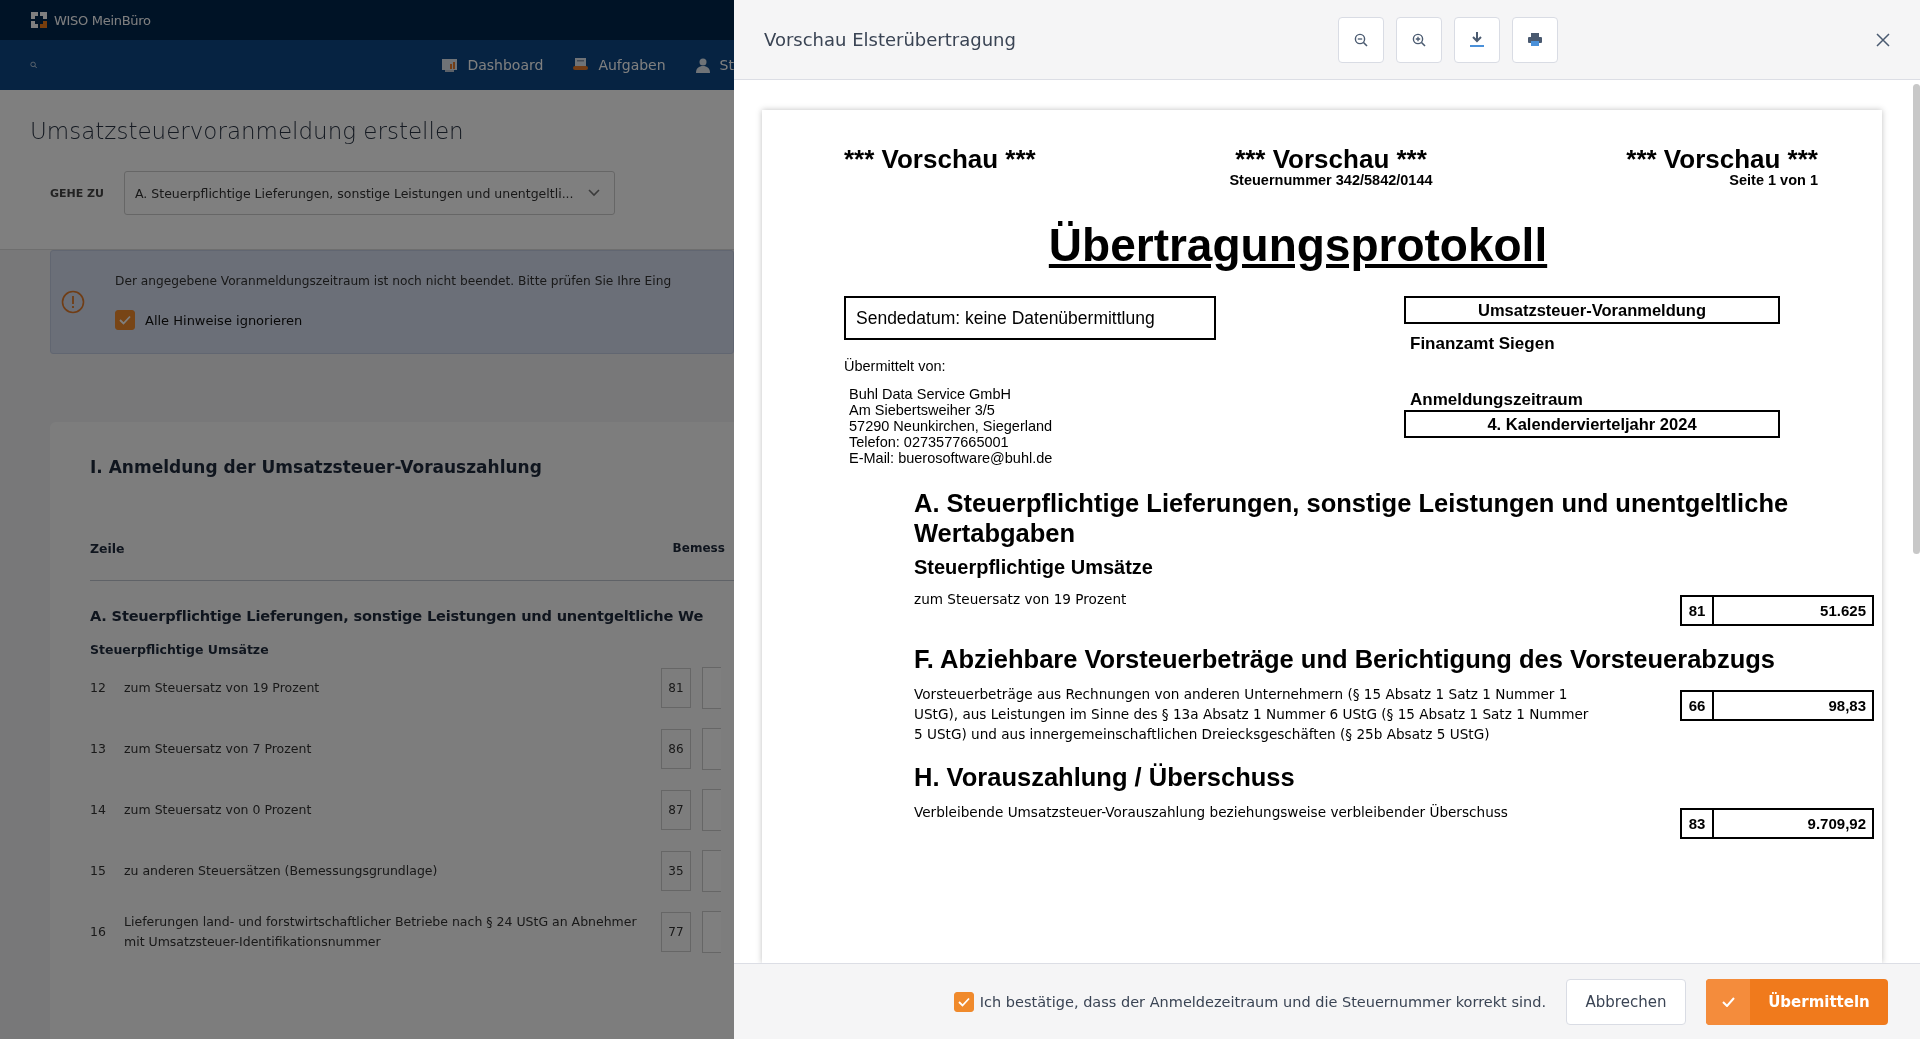  I want to click on submit-button: Übermitteln, so click(1797, 1001).